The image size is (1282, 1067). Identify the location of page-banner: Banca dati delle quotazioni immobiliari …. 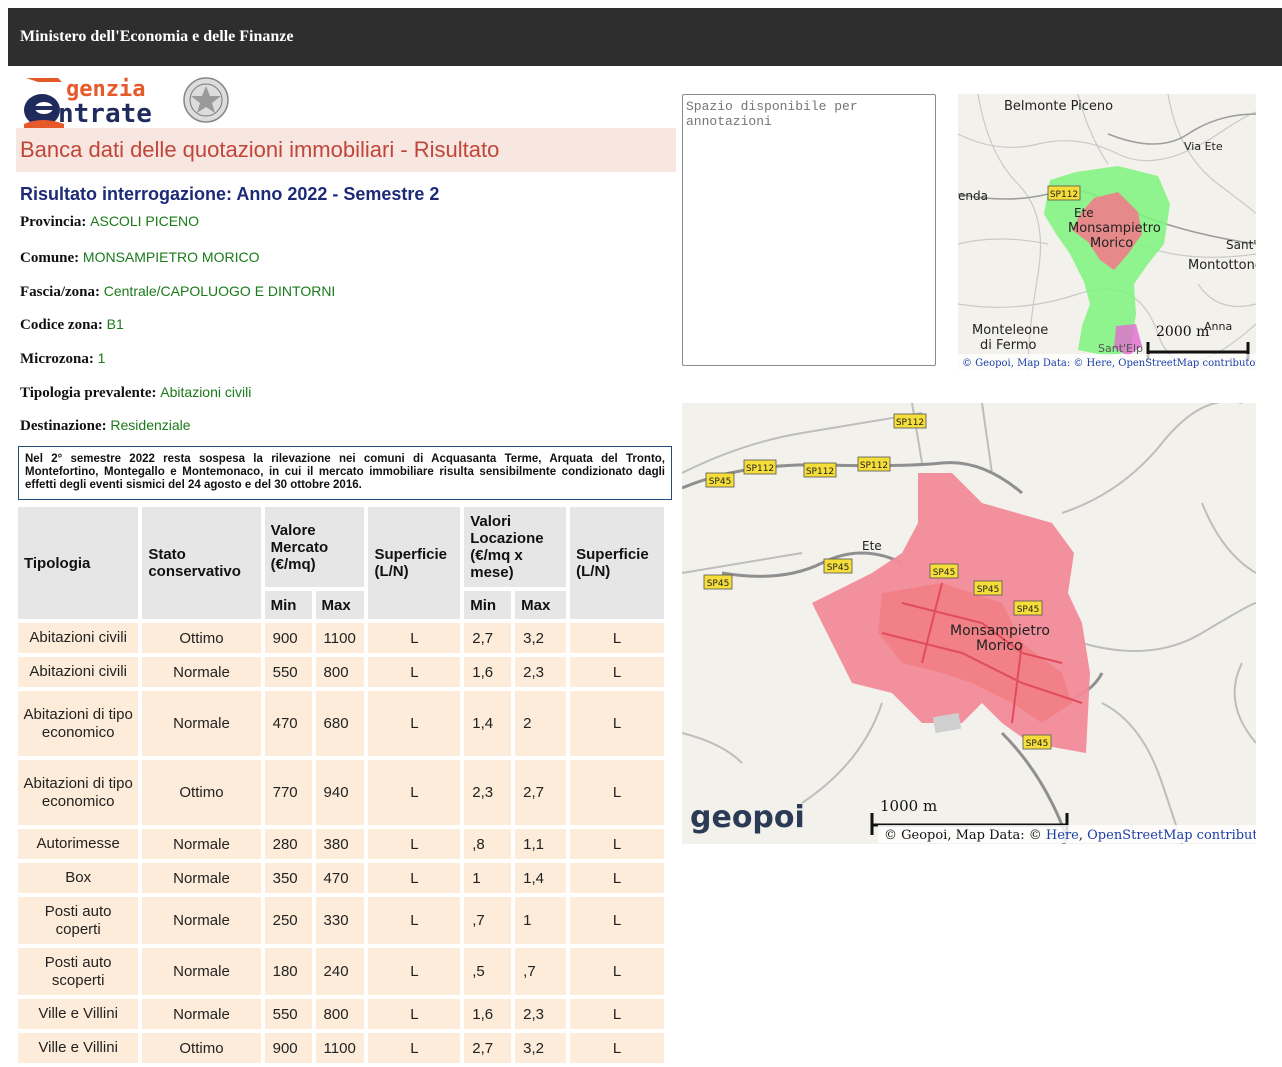
(346, 150).